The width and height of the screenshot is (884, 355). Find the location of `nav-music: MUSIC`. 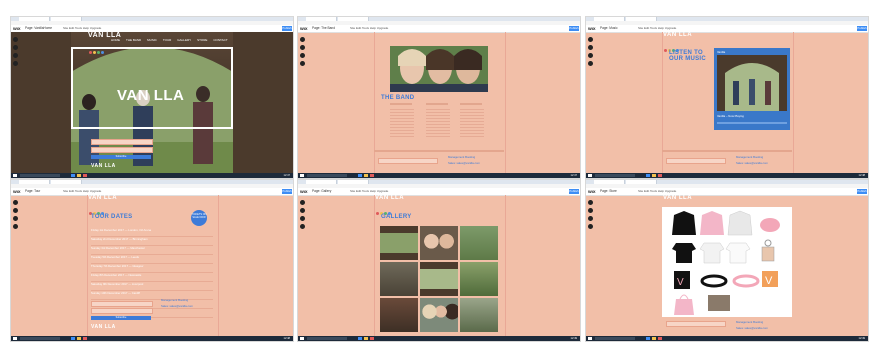

nav-music: MUSIC is located at coordinates (152, 40).